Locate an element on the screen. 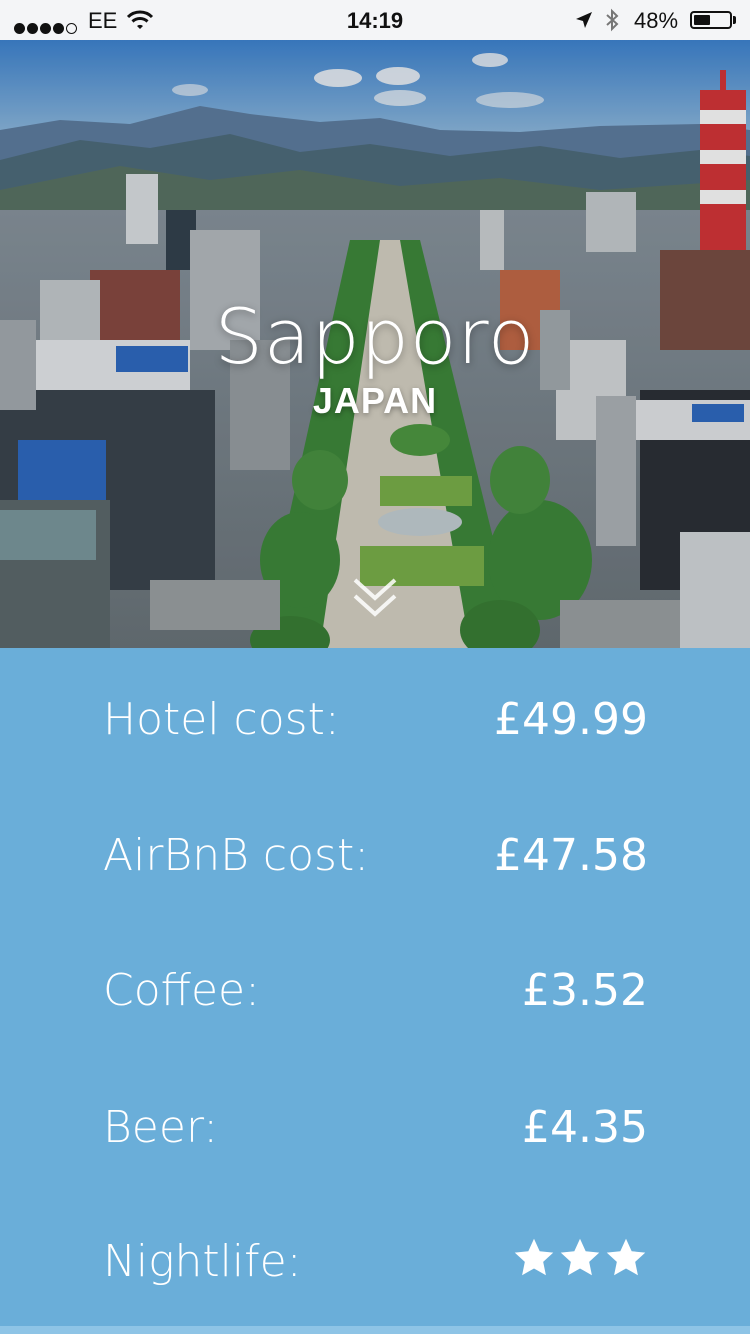 The image size is (750, 1334). cost-label: Coffee: is located at coordinates (181, 990).